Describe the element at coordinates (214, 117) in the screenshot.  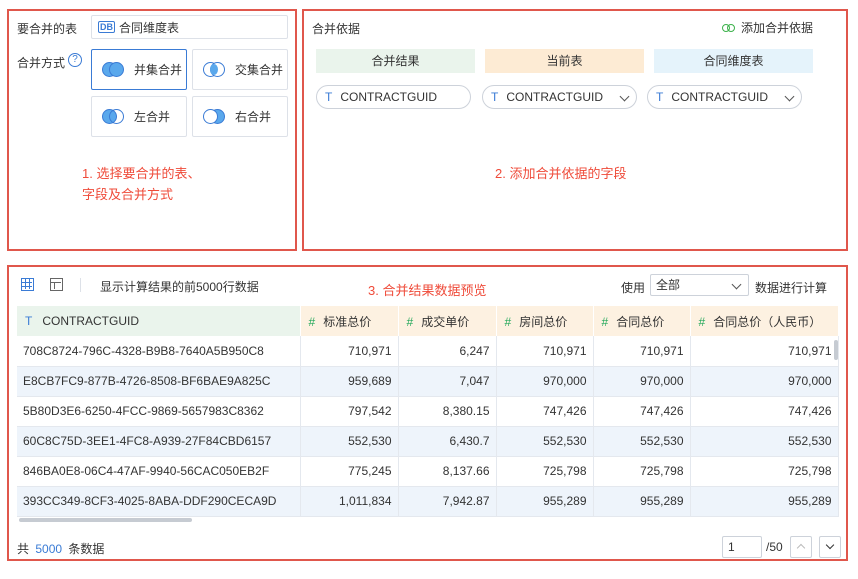
I see `right-venn-icon` at that location.